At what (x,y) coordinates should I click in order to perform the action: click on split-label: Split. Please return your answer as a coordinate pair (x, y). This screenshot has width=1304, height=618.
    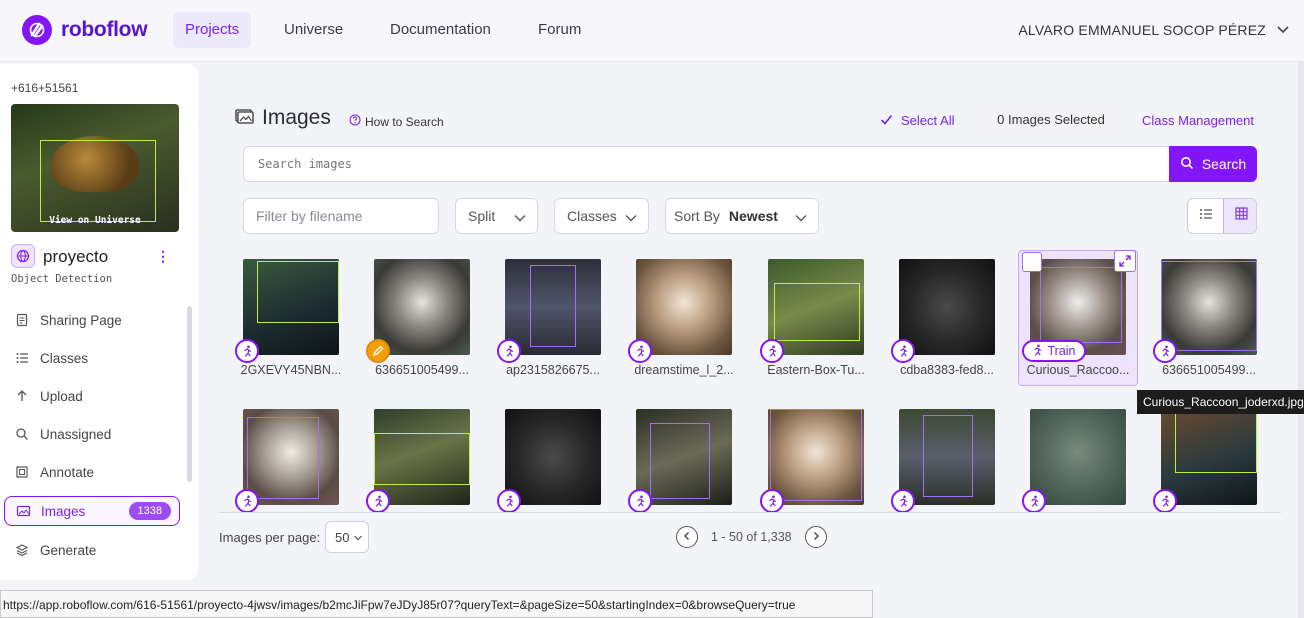
    Looking at the image, I should click on (482, 216).